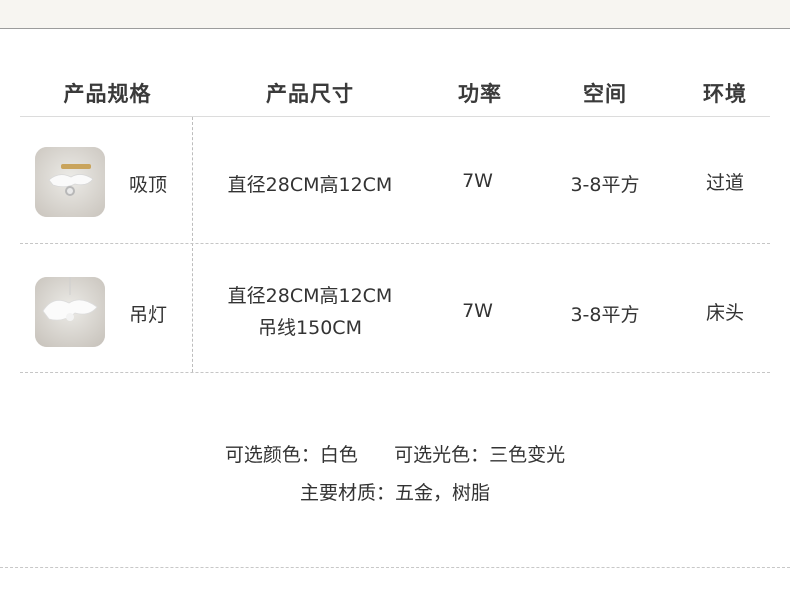  What do you see at coordinates (107, 94) in the screenshot?
I see `header-spec: 产品规格` at bounding box center [107, 94].